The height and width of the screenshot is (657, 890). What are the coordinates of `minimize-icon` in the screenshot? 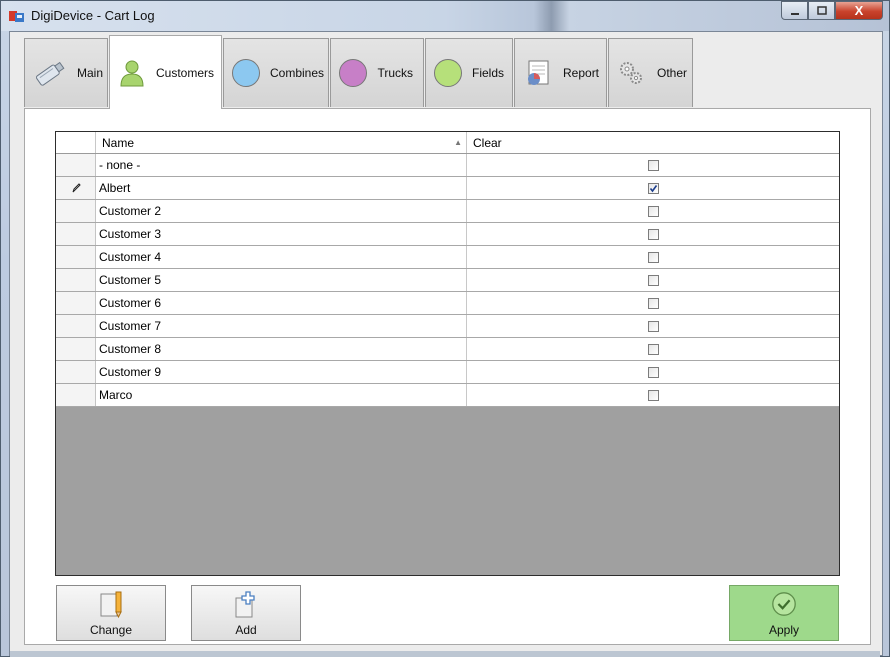 It's located at (794, 13).